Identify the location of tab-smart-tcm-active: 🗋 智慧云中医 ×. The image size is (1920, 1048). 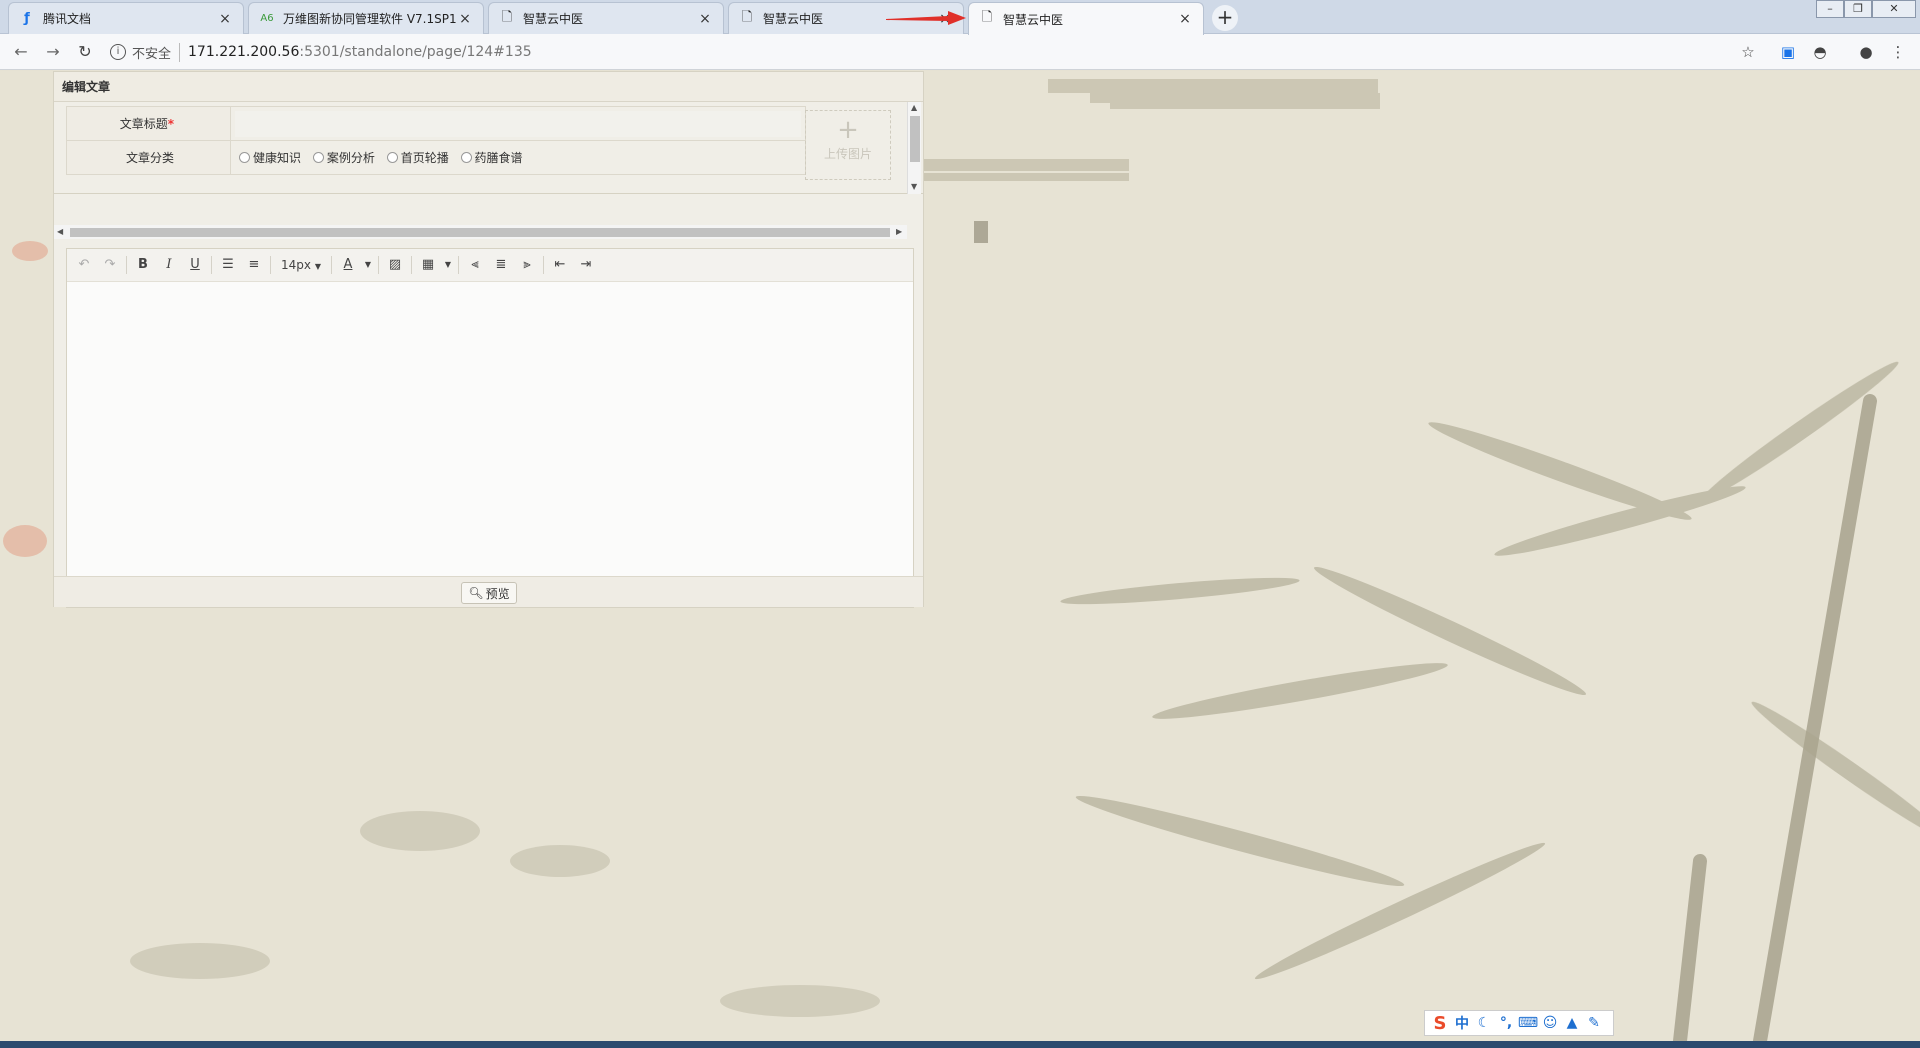
(1086, 18).